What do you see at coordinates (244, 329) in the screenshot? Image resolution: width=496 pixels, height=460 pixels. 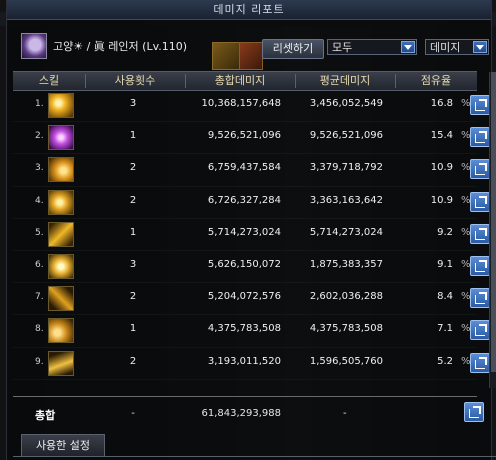 I see `row-total-damage: 4,375,783,508` at bounding box center [244, 329].